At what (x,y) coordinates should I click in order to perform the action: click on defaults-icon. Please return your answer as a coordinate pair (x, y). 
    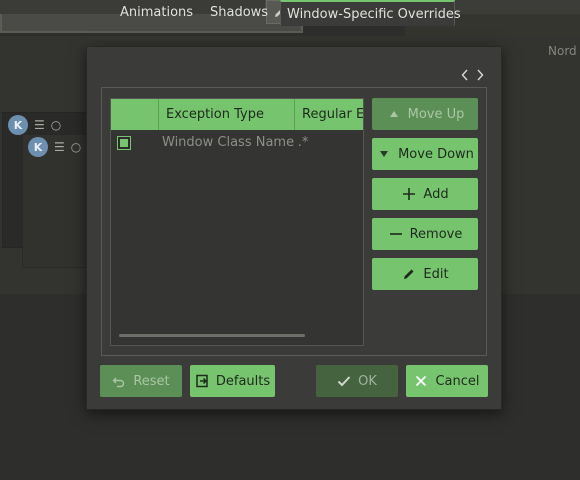
    Looking at the image, I should click on (202, 381).